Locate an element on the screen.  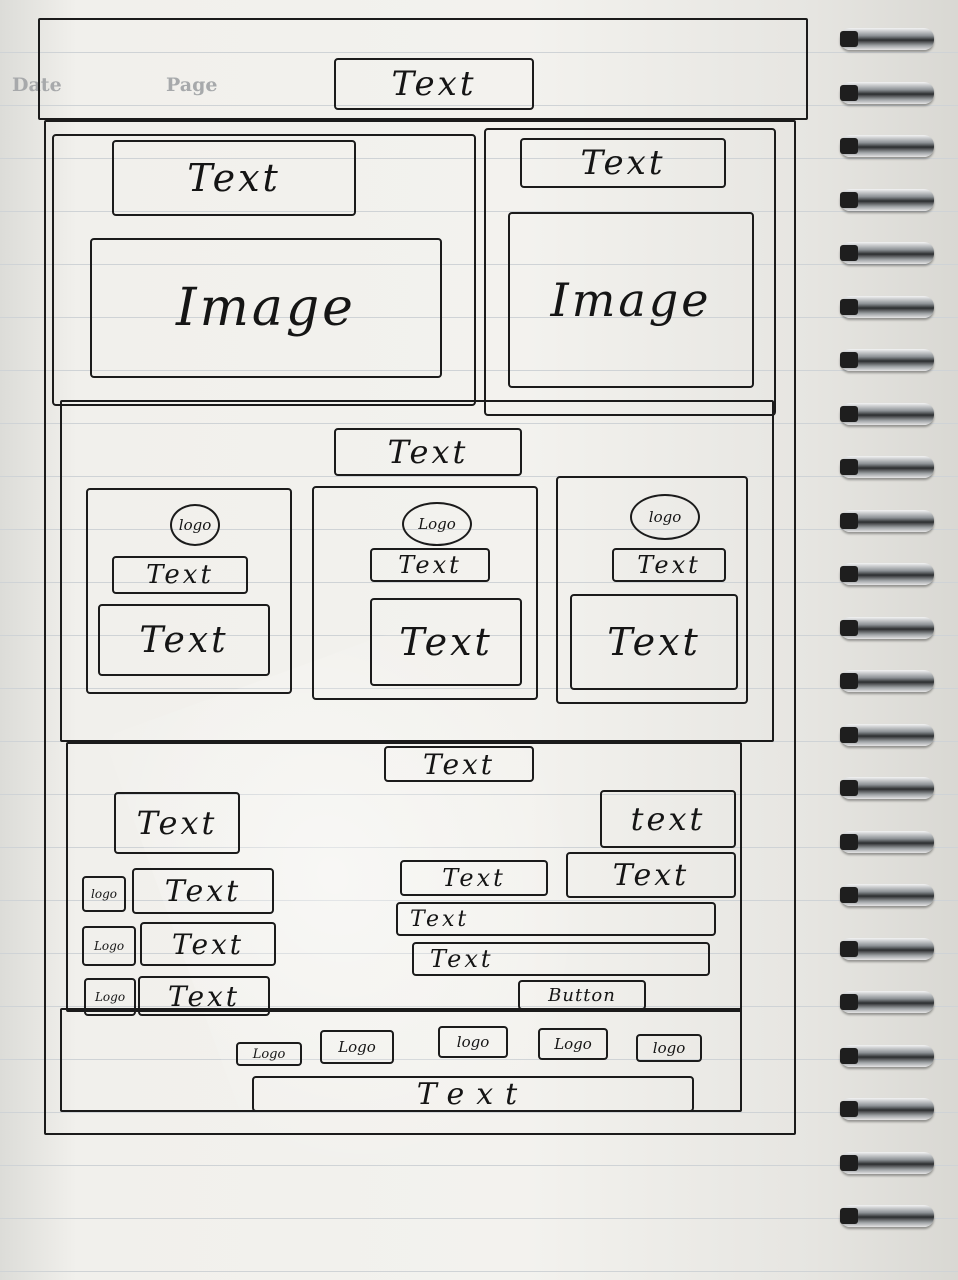
contact-item-1-text: Text is located at coordinates (203, 891).